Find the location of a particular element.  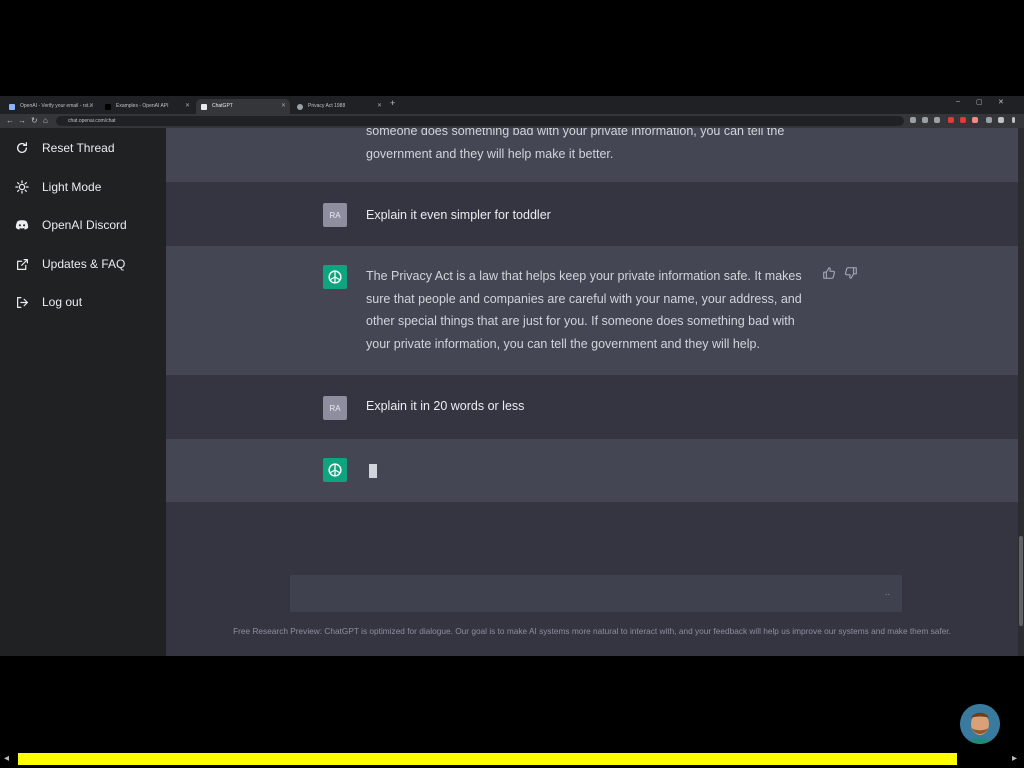

thumbs-down-icon is located at coordinates (851, 275).